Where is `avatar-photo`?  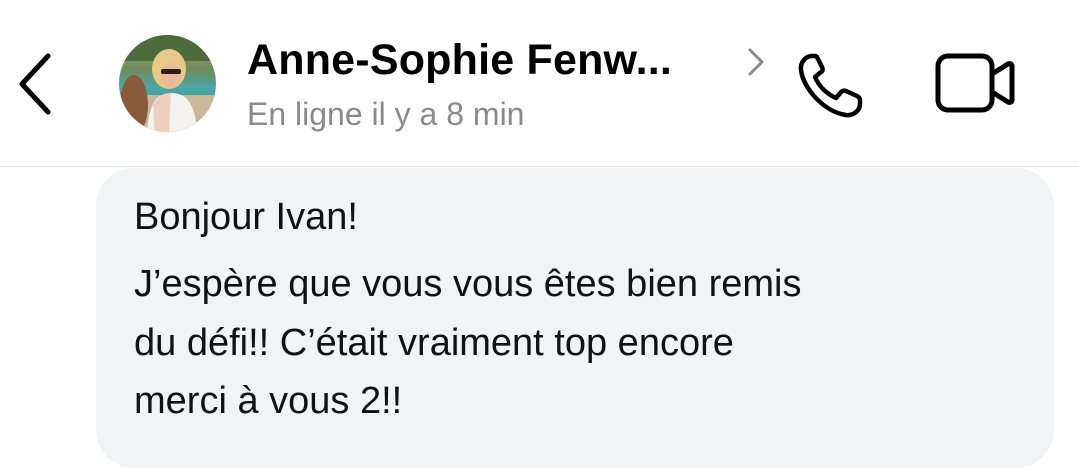
avatar-photo is located at coordinates (167, 83).